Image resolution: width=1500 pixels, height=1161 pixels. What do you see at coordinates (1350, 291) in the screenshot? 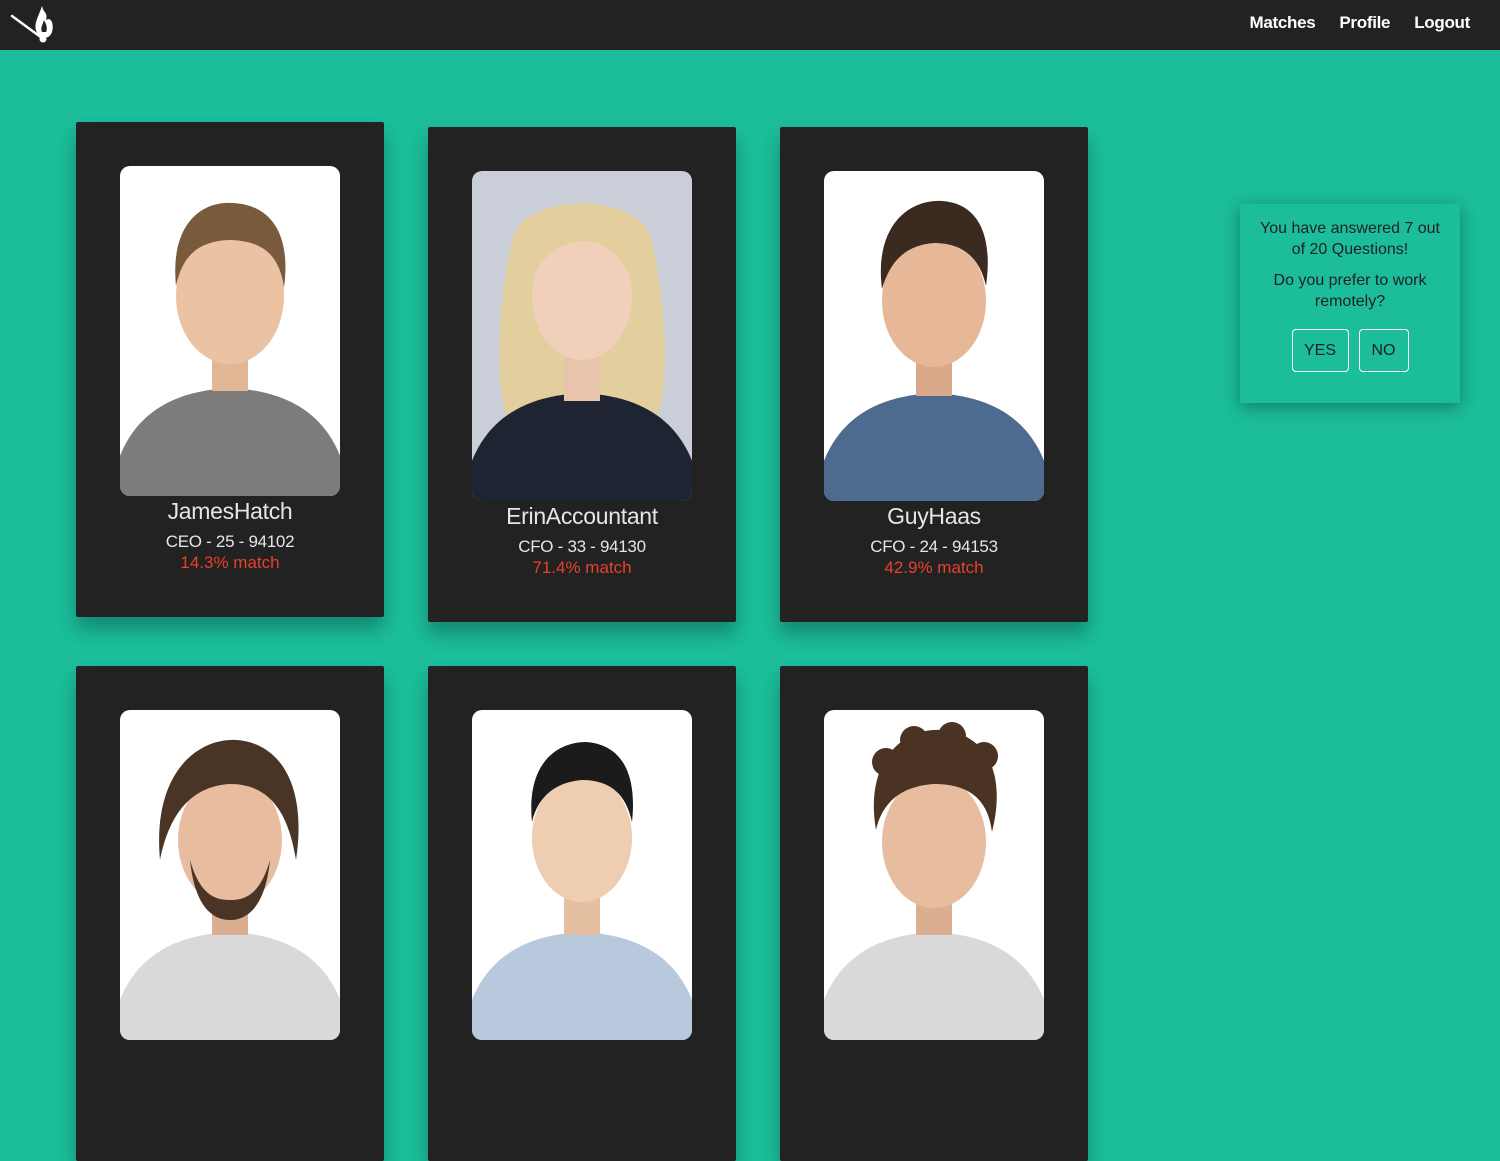
I see `question-text: Do you prefer to work remotely?` at bounding box center [1350, 291].